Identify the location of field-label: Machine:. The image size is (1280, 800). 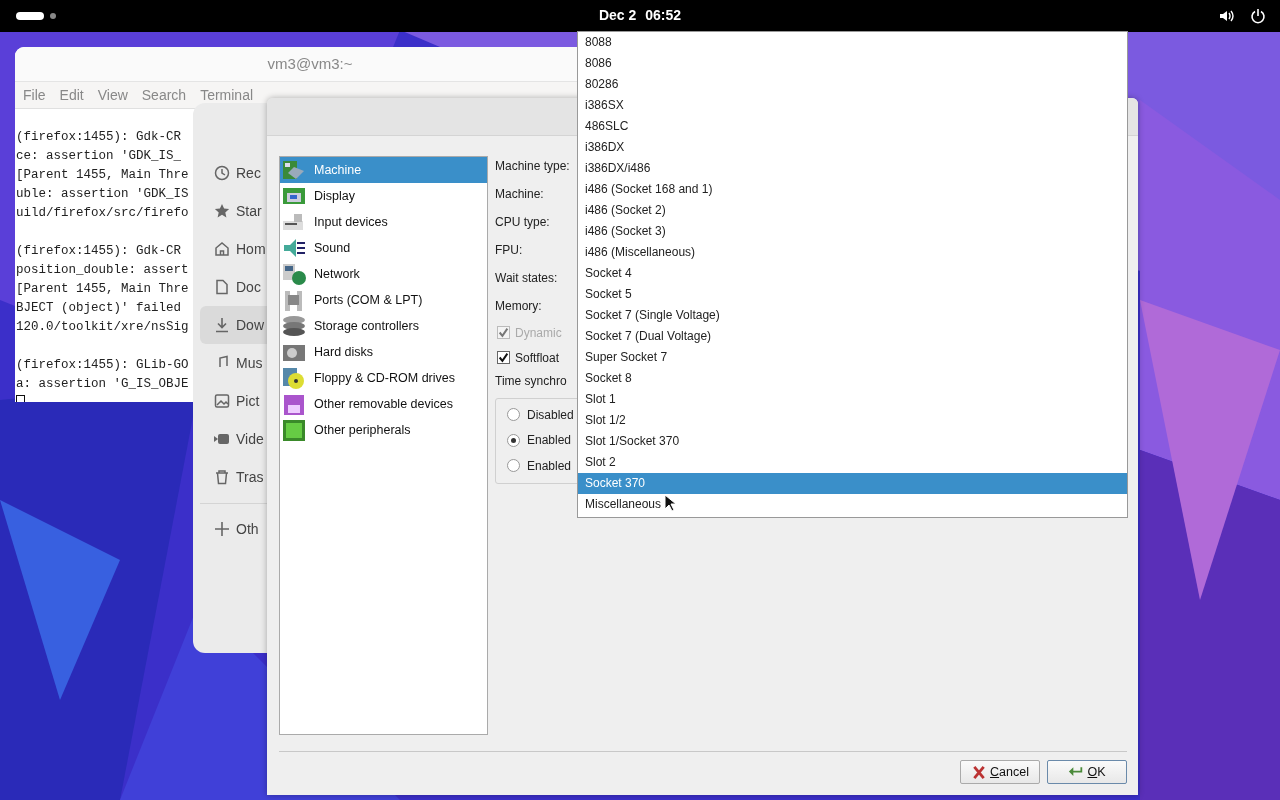
(519, 194).